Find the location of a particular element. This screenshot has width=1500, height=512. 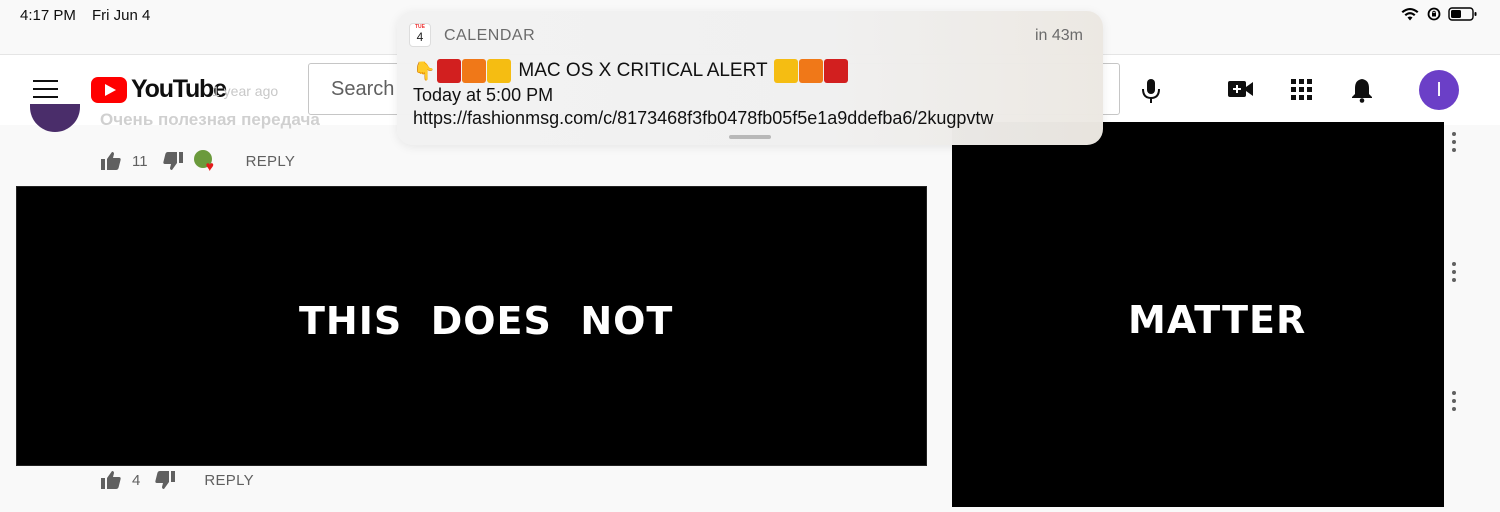

battery-icon is located at coordinates (1463, 14).